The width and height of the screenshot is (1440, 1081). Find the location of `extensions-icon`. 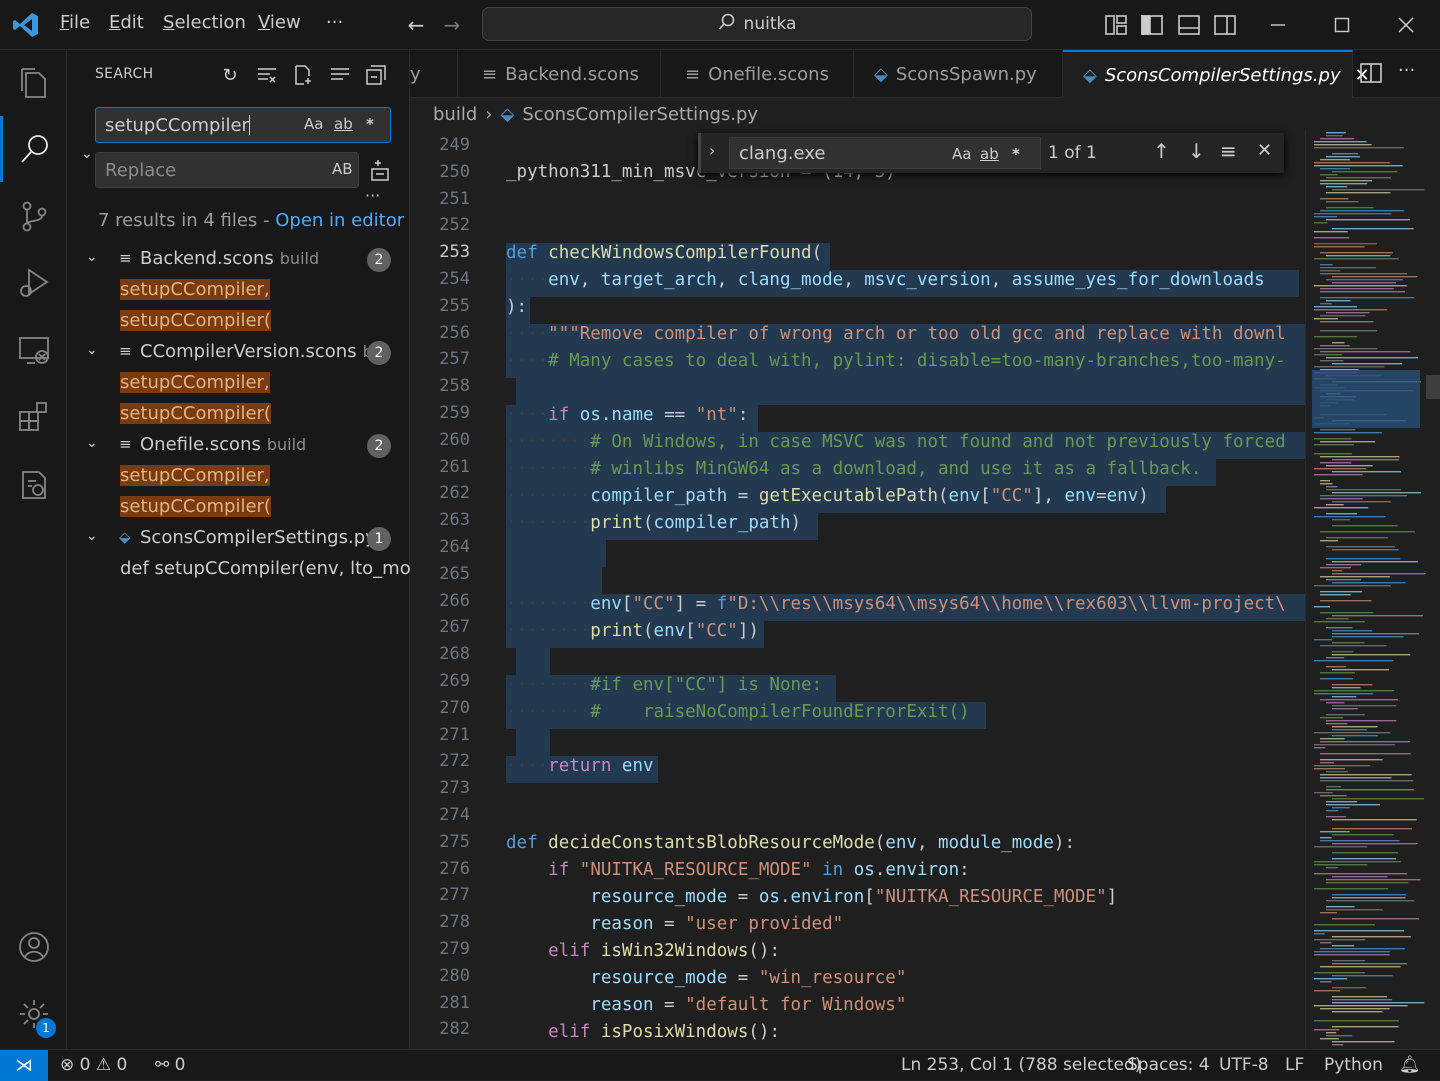

extensions-icon is located at coordinates (33, 417).